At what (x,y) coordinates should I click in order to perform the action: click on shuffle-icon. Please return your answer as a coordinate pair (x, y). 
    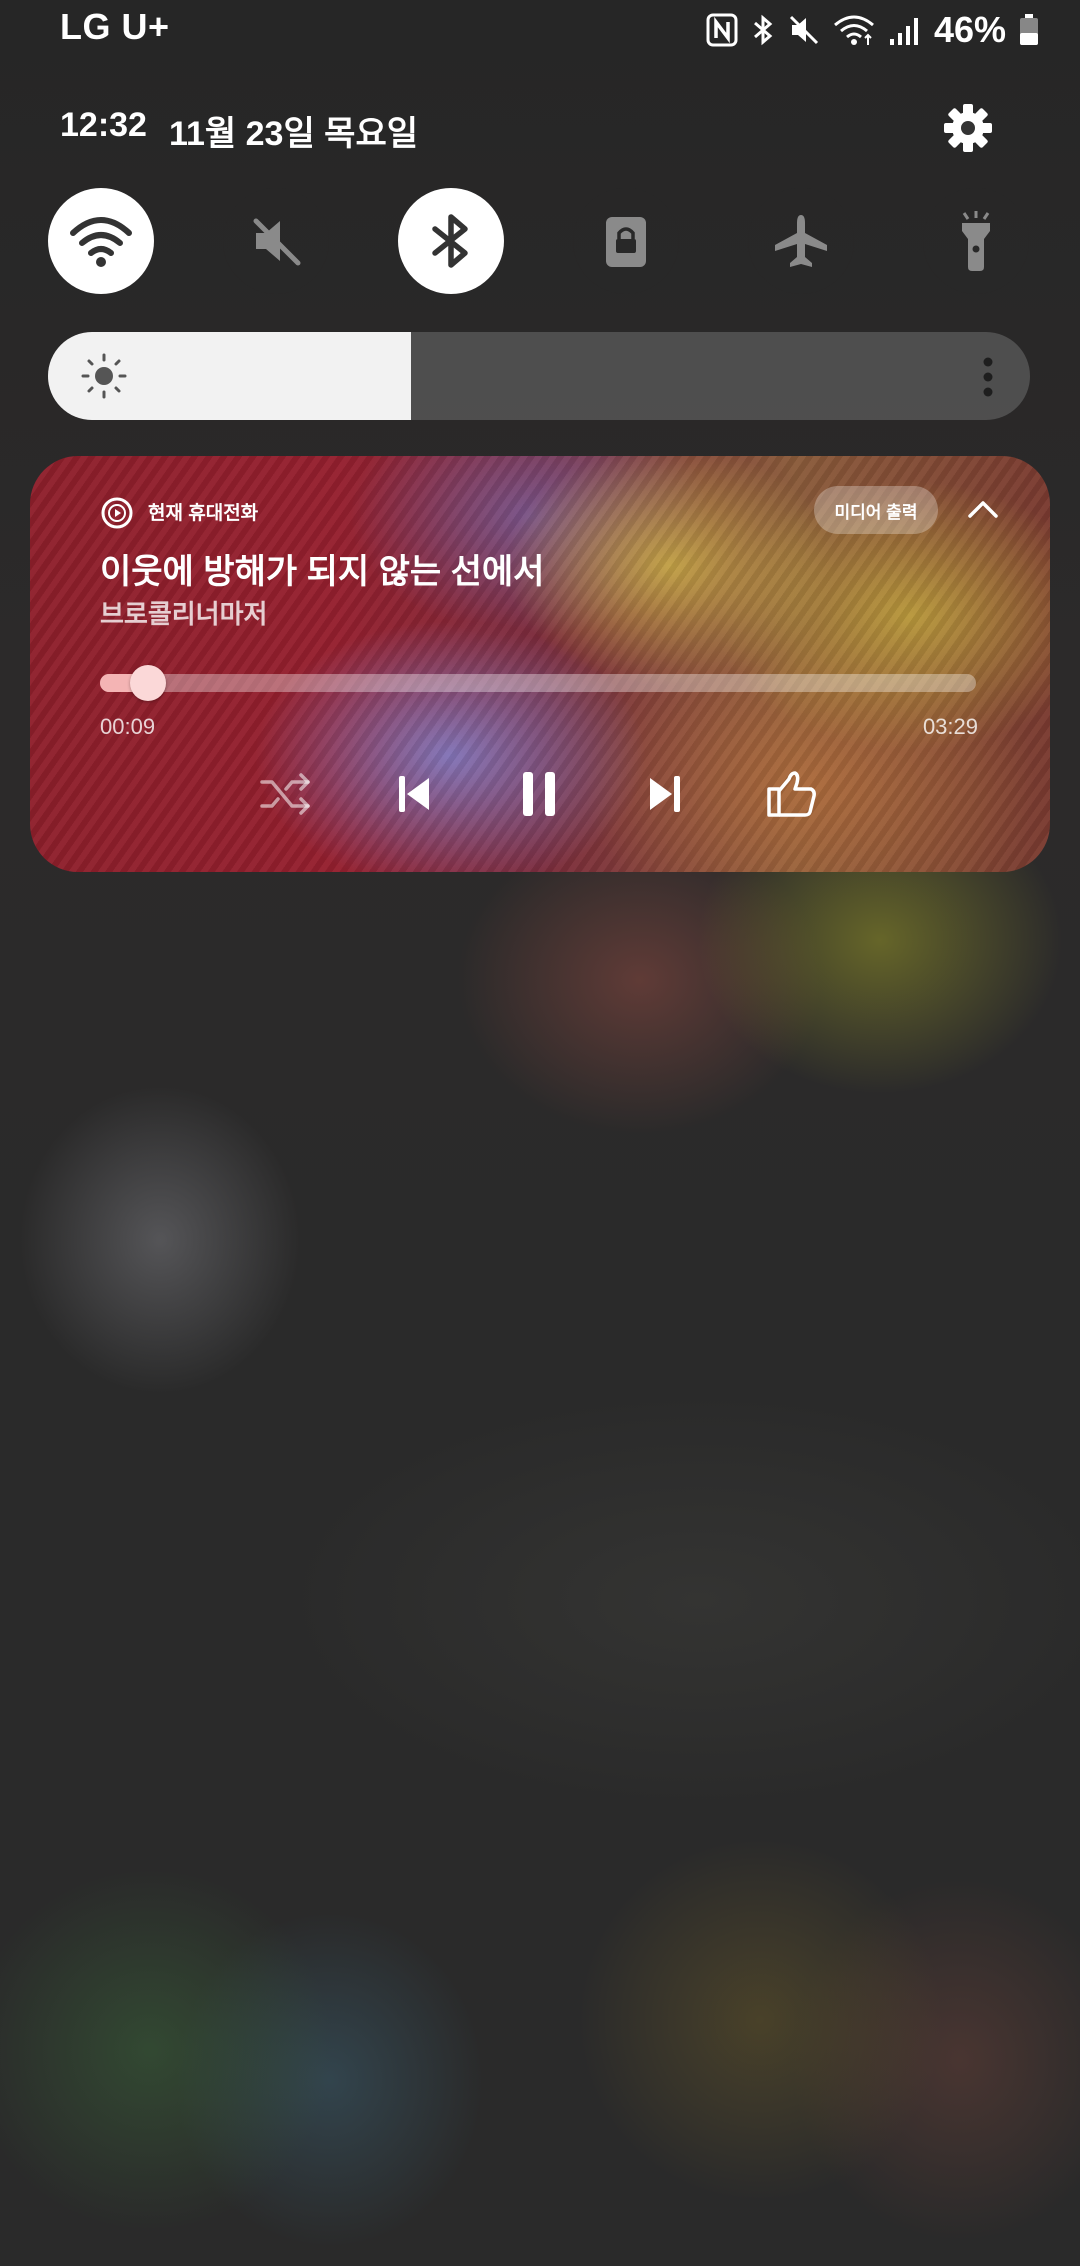
    Looking at the image, I should click on (285, 794).